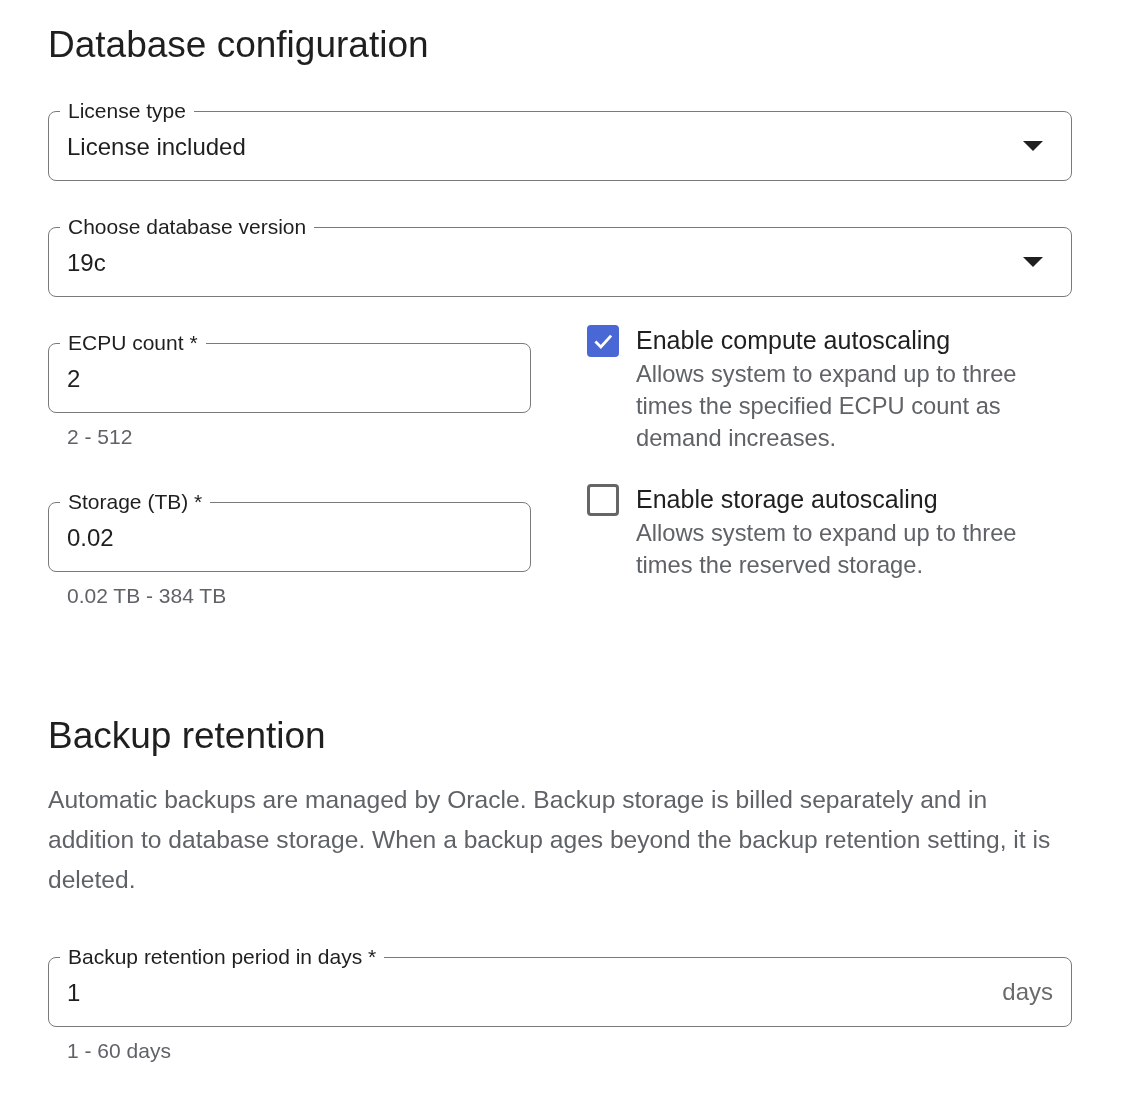  Describe the element at coordinates (239, 45) in the screenshot. I see `section-title: Database configuration` at that location.